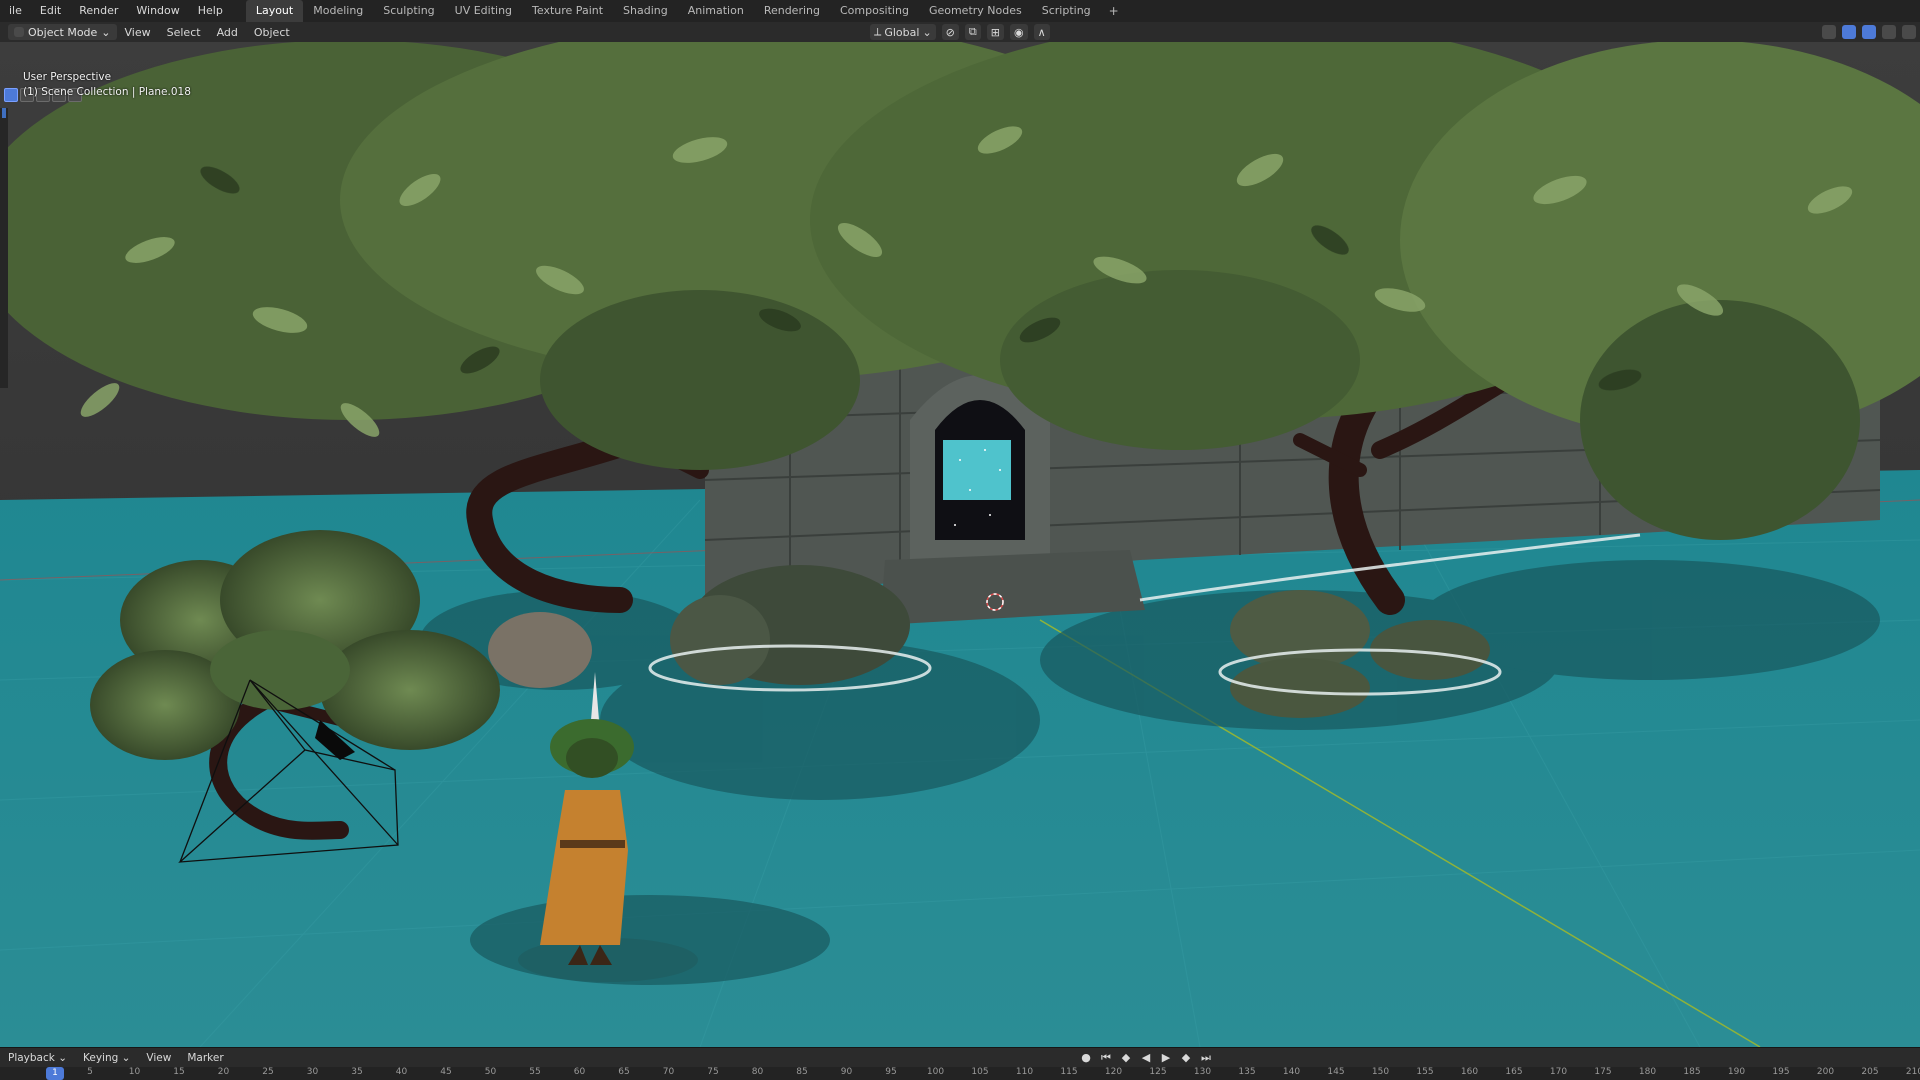 Image resolution: width=1920 pixels, height=1080 pixels. Describe the element at coordinates (107, 92) in the screenshot. I see `collection-label: (1) Scene Collection | Plane.018` at that location.